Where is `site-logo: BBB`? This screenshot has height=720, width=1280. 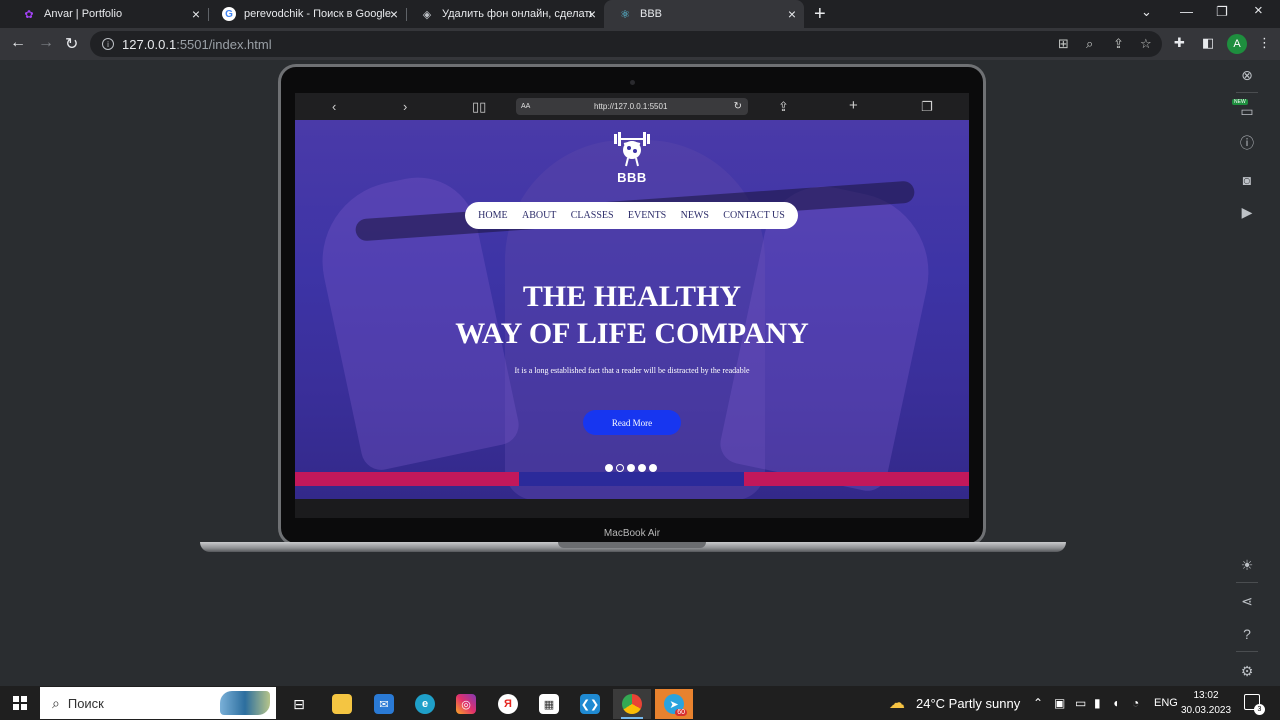 site-logo: BBB is located at coordinates (632, 162).